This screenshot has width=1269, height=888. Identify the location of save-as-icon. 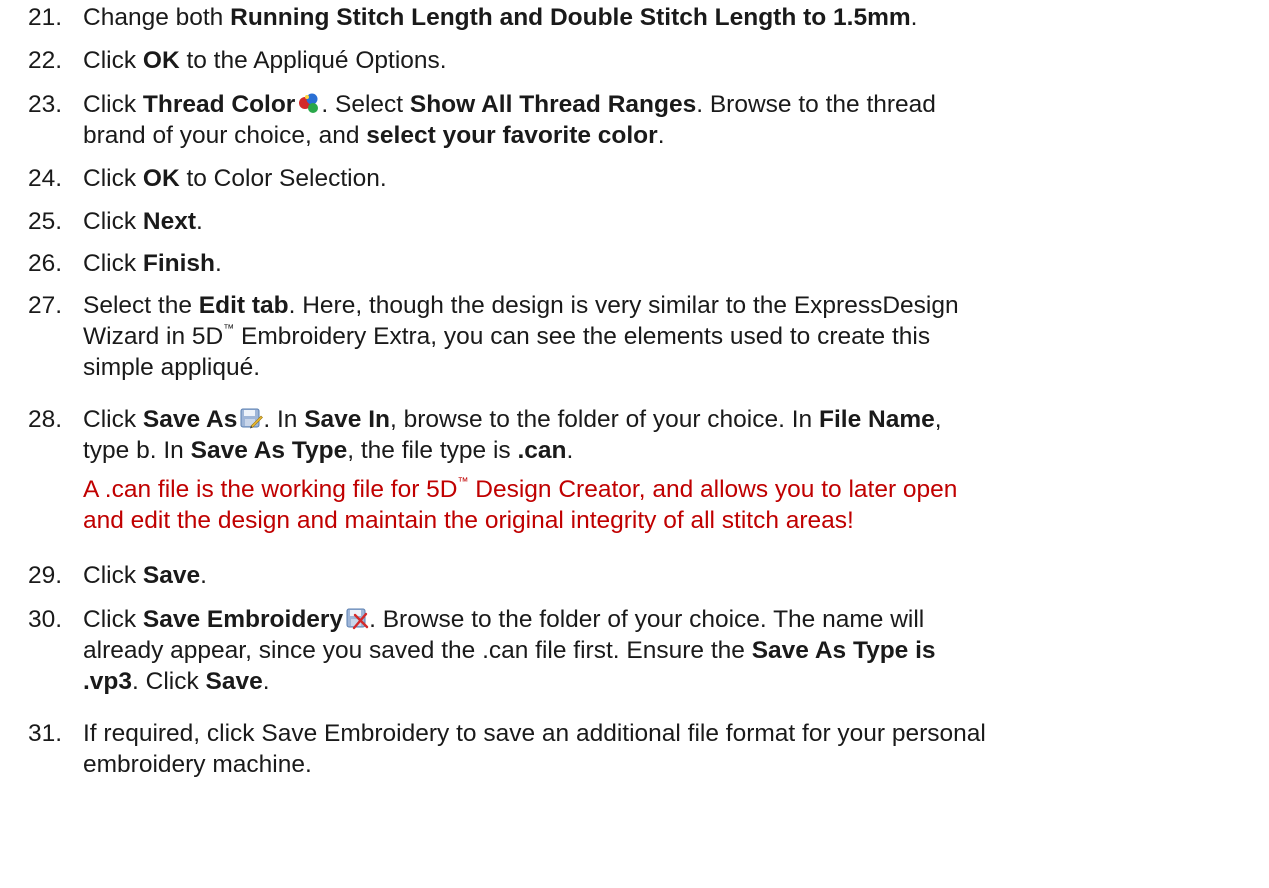
(251, 418).